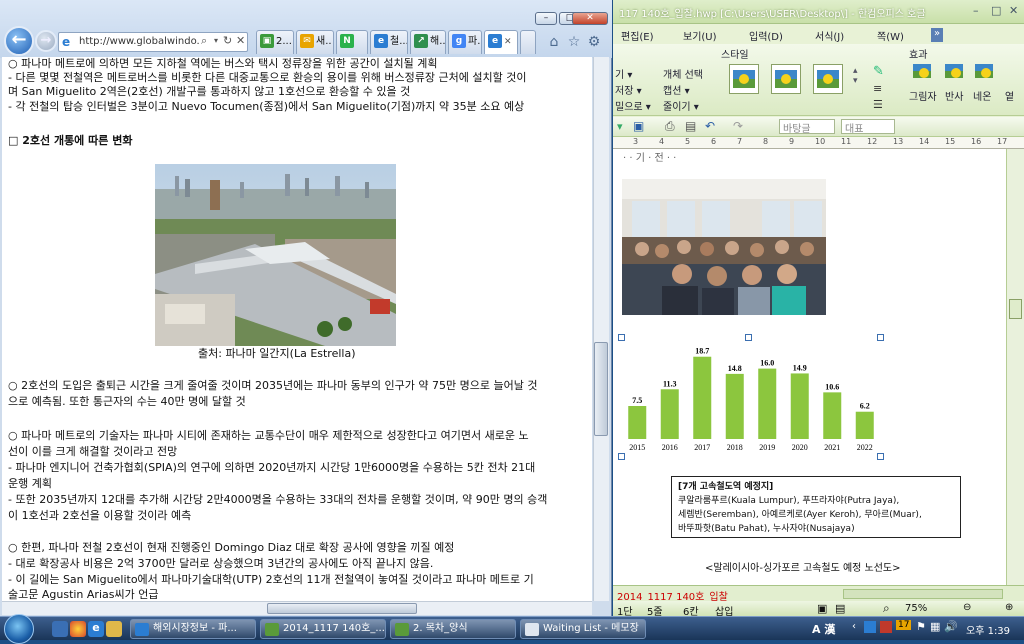 This screenshot has width=1024, height=644. I want to click on maximize-button: □, so click(996, 10).